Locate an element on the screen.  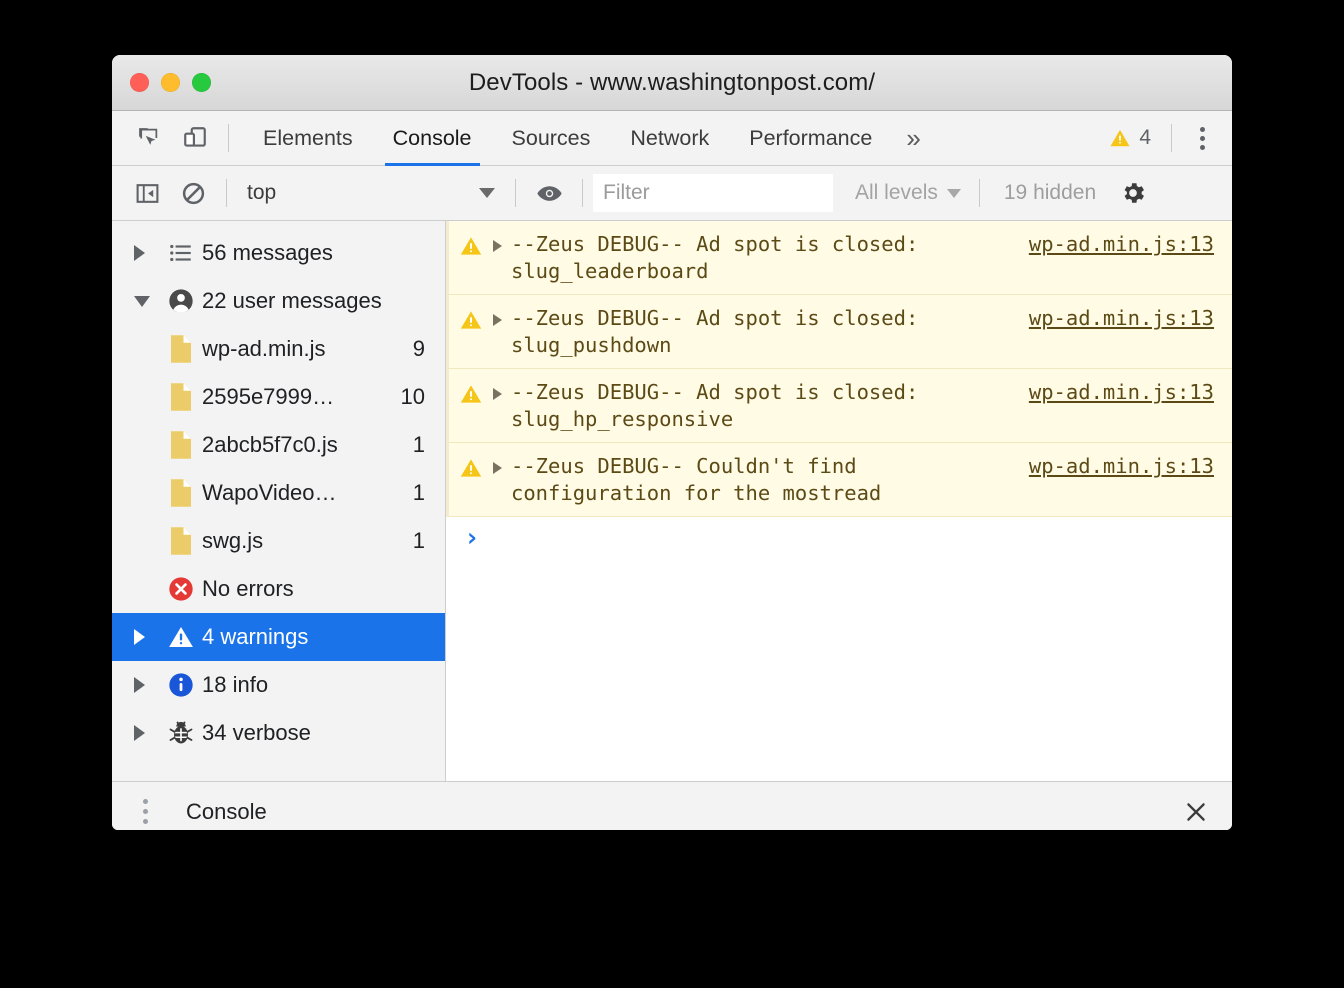
bug-icon is located at coordinates (181, 733).